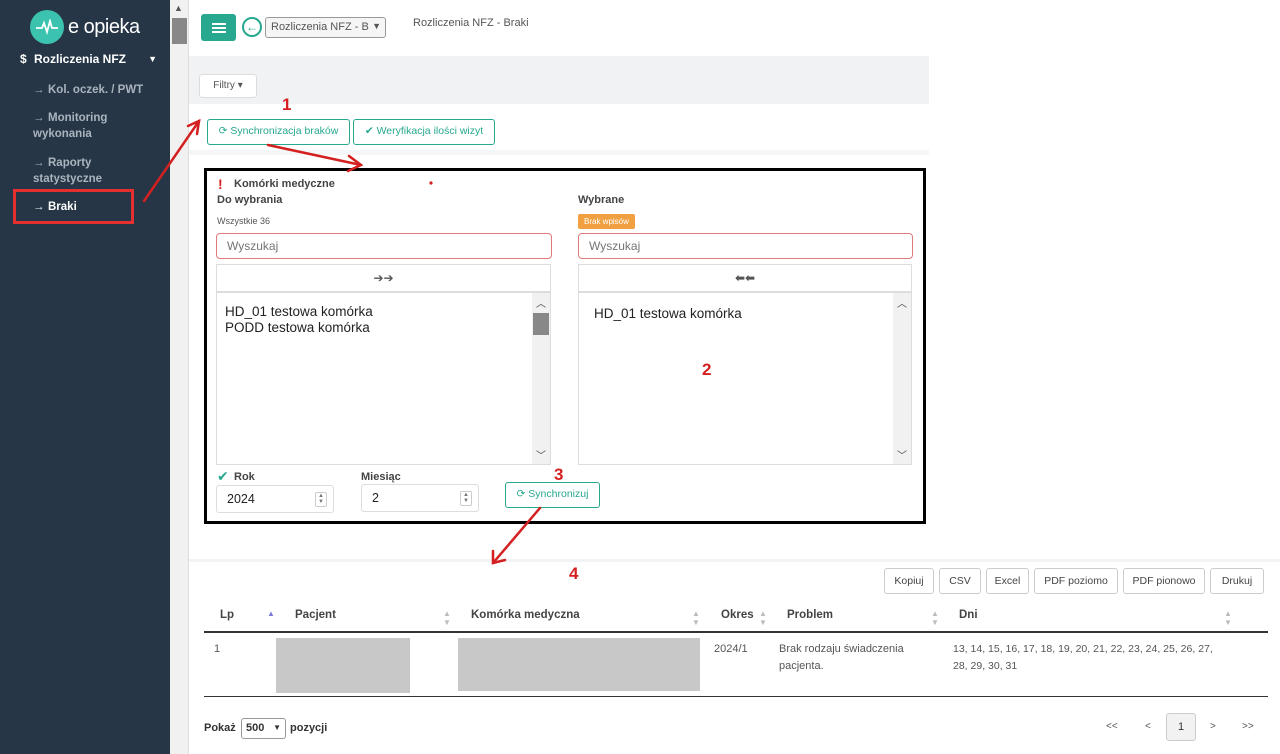  I want to click on sidebar-item-raporty: → Raporty statystyczne, so click(83, 171).